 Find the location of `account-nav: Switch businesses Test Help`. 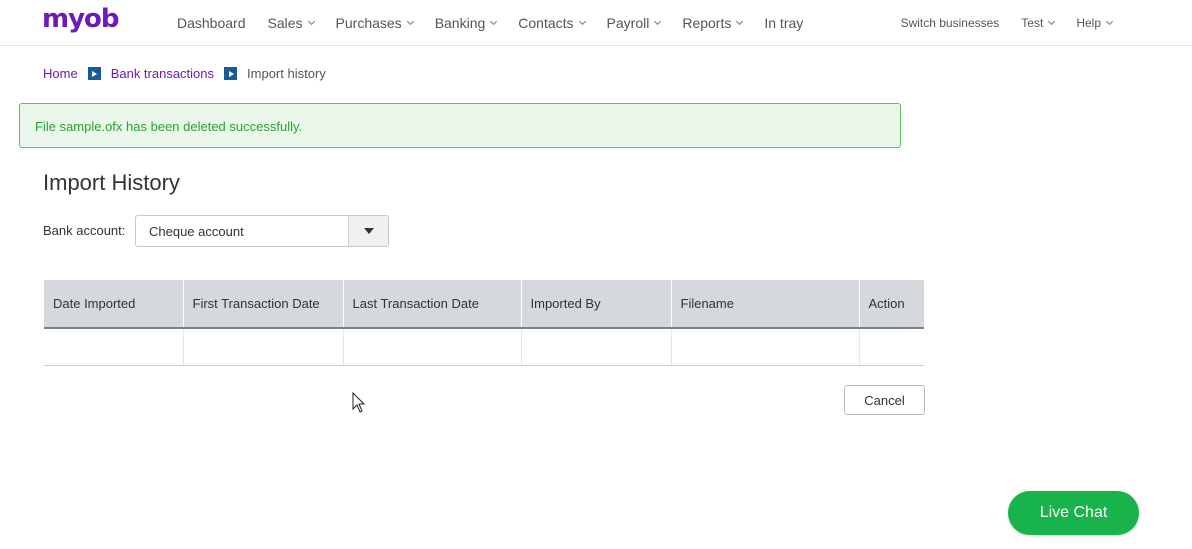

account-nav: Switch businesses Test Help is located at coordinates (1007, 23).